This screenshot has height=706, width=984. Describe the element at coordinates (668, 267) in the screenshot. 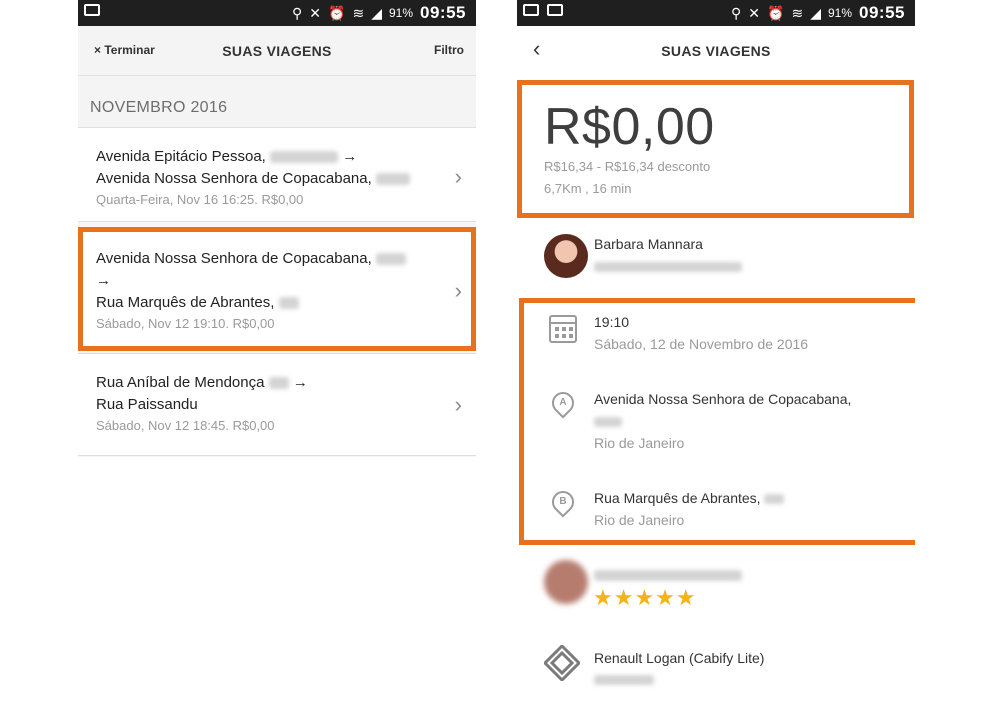

I see `redacted-email` at that location.